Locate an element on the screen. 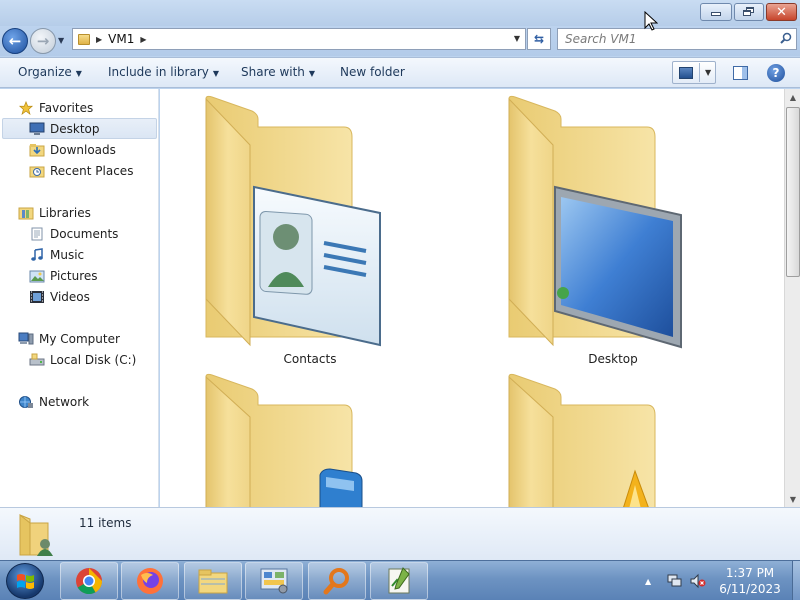  nav-item-label: Desktop is located at coordinates (75, 128).